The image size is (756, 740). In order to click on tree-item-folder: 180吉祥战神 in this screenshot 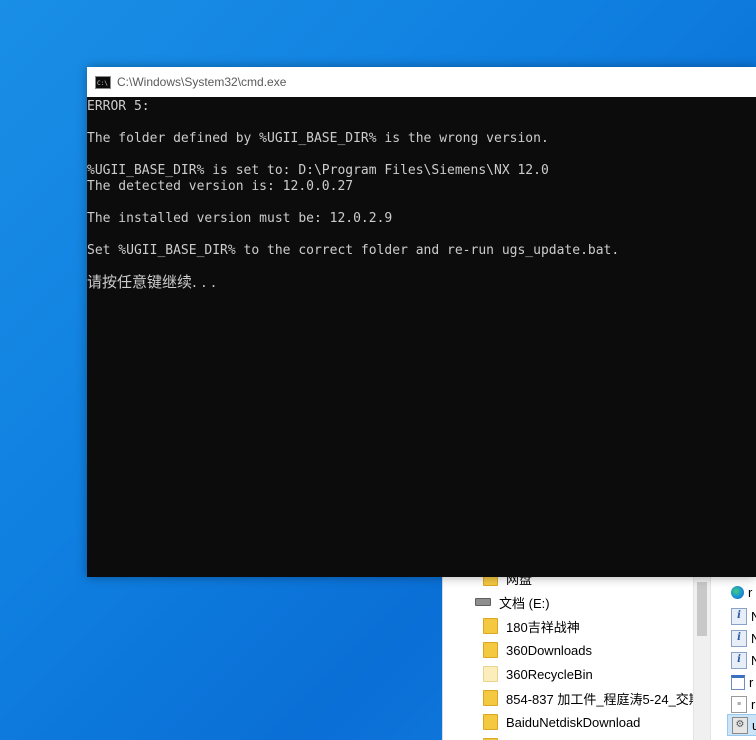, I will do `click(531, 626)`.